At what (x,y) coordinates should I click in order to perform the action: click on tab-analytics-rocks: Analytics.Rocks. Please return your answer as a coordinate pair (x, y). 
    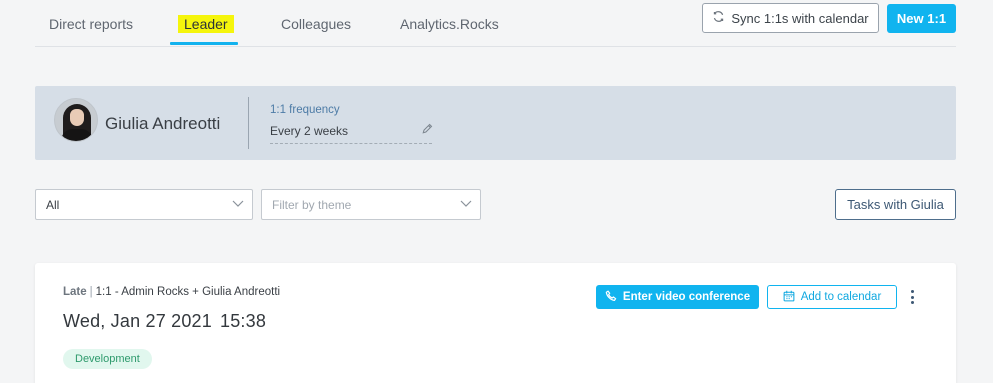
    Looking at the image, I should click on (449, 24).